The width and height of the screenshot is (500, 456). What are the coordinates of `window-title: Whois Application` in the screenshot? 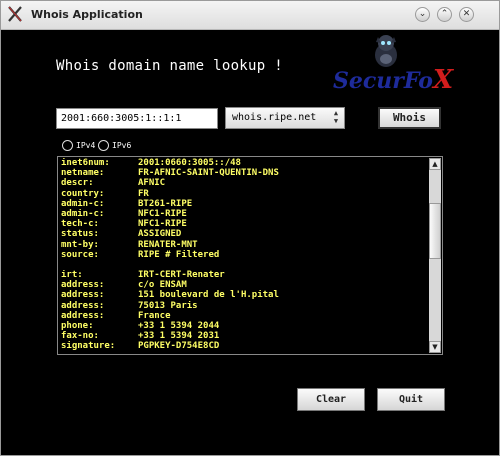 It's located at (87, 14).